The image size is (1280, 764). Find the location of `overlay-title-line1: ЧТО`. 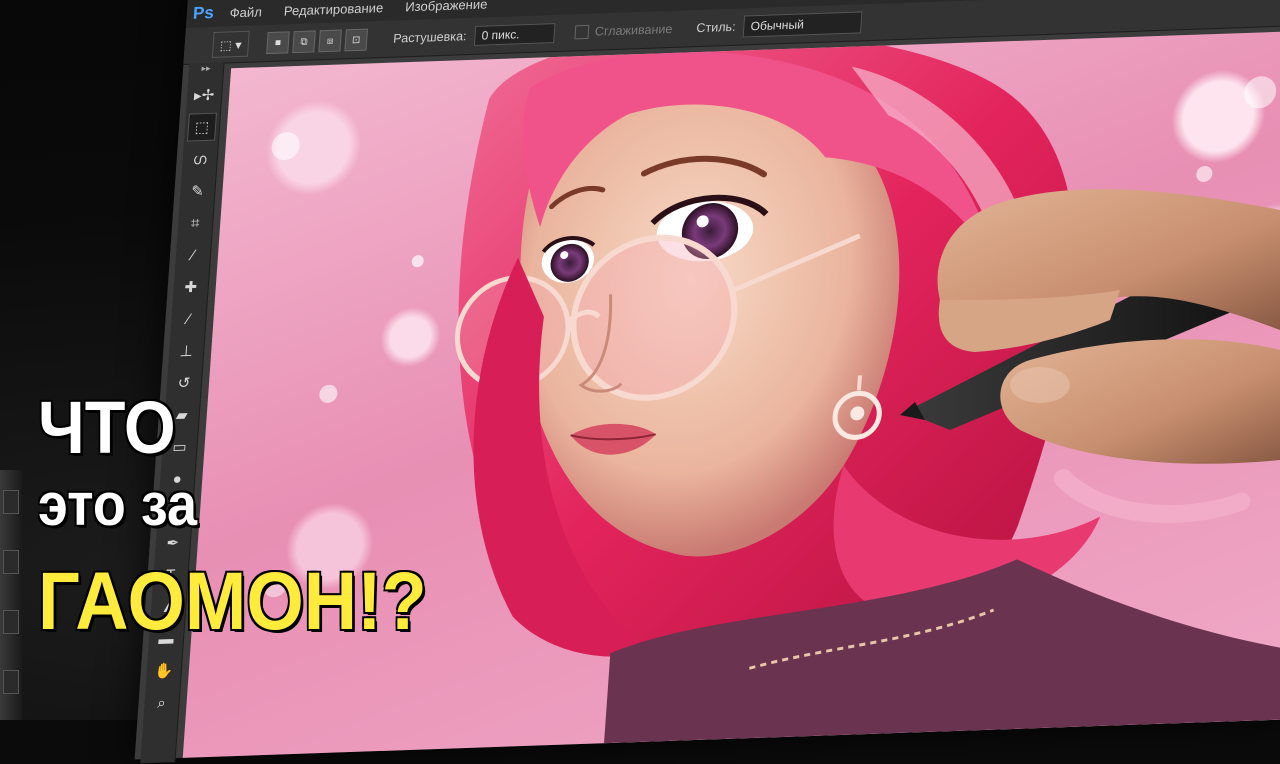

overlay-title-line1: ЧТО is located at coordinates (107, 427).